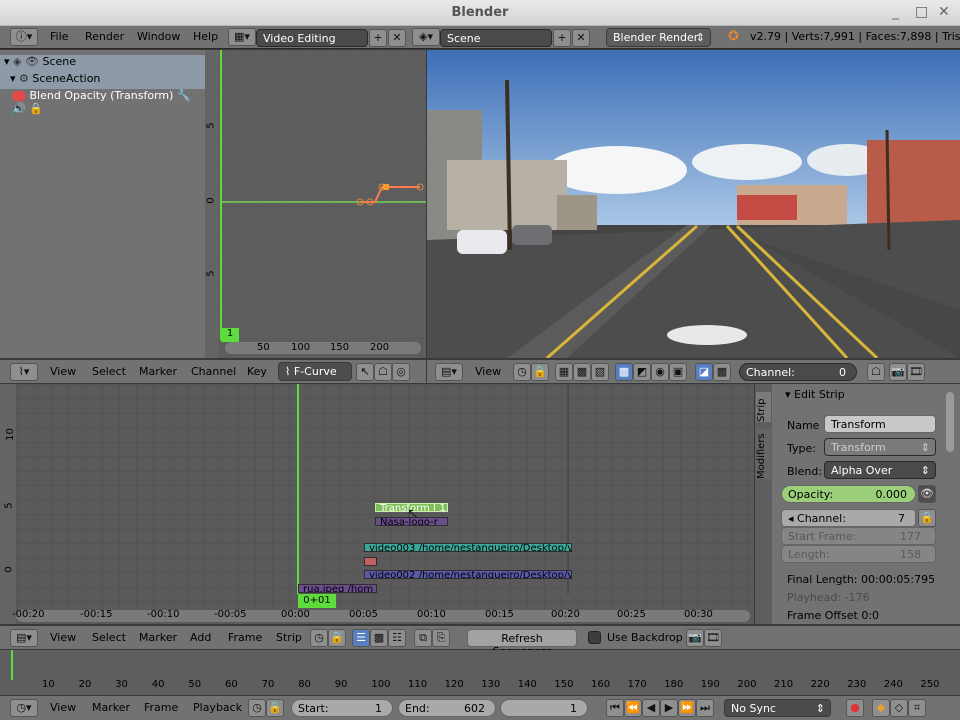 Image resolution: width=960 pixels, height=720 pixels. Describe the element at coordinates (426, 37) in the screenshot. I see `scene-browse-icon: ◈▾` at that location.